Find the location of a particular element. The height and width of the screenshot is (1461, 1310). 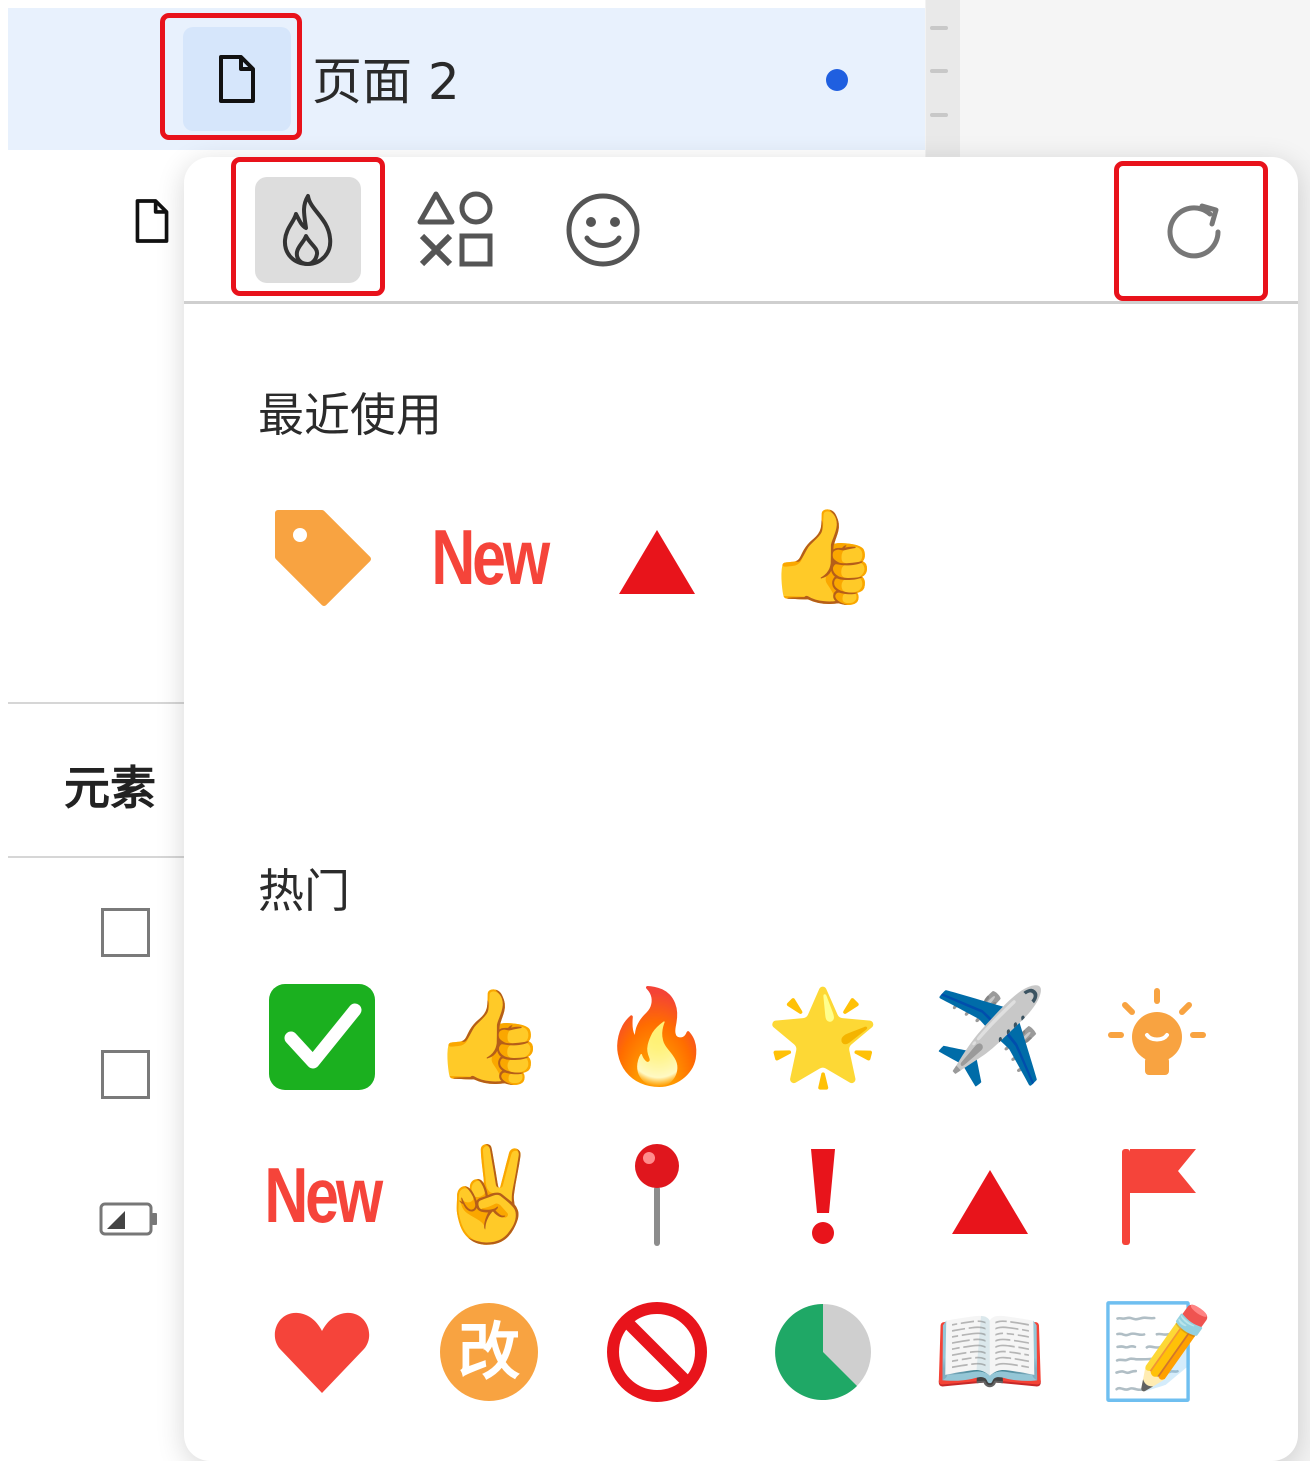

hot-section-title: 热门 is located at coordinates (304, 891).